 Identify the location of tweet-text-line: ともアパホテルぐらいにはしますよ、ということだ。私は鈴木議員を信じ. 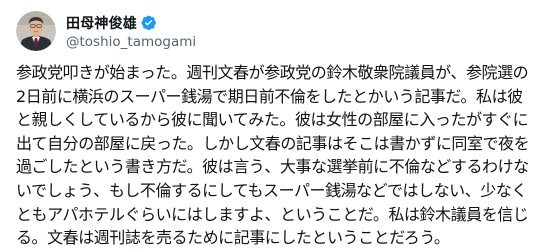
(272, 214).